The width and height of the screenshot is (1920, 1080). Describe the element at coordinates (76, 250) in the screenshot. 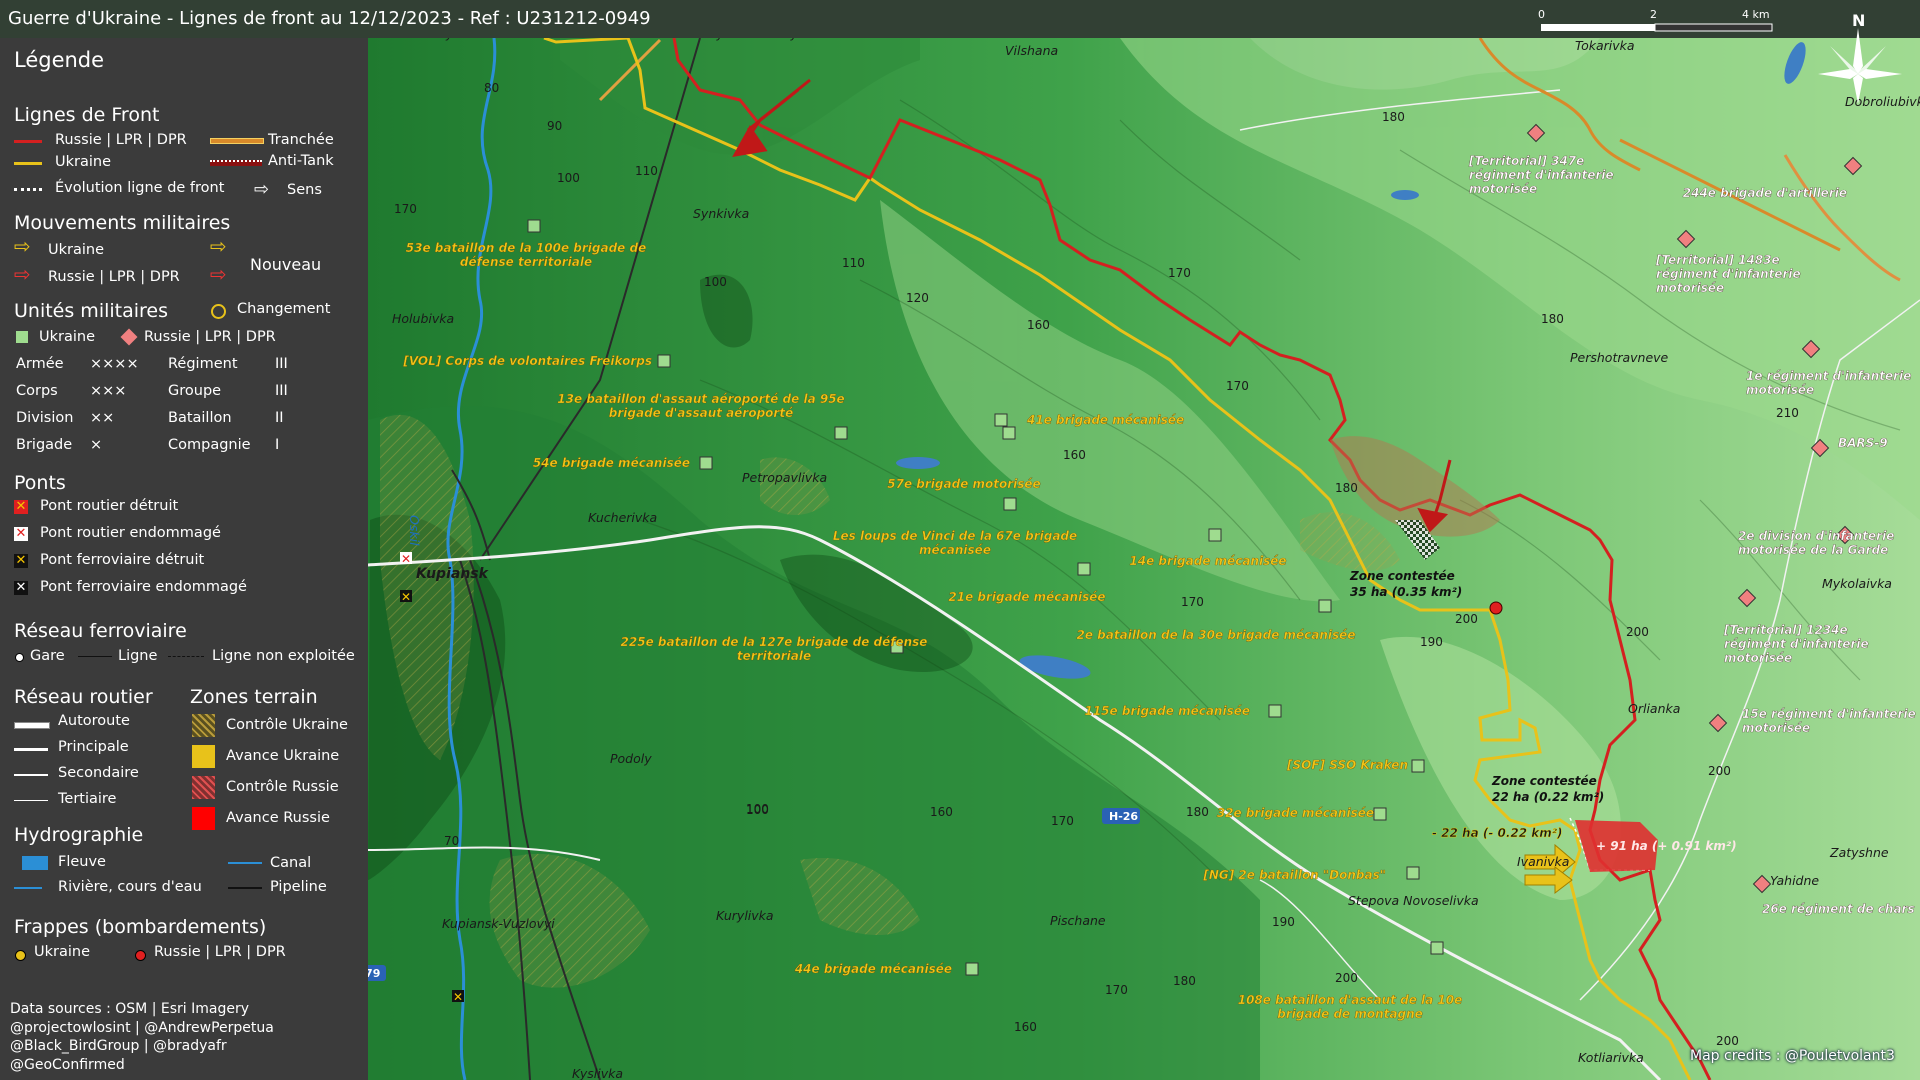

I see `moves-ukraine-label: Ukraine` at that location.